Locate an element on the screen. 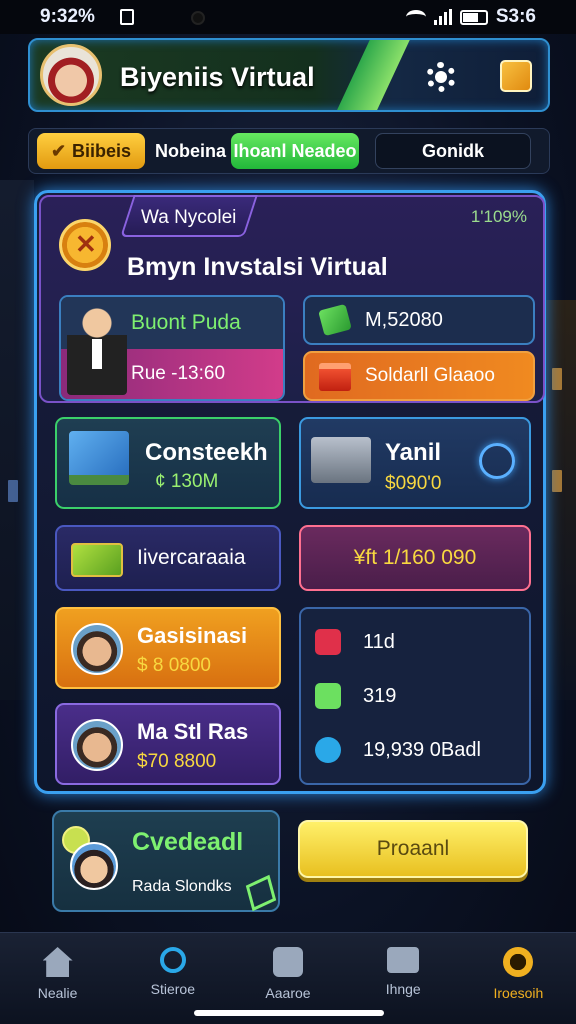 This screenshot has width=576, height=1024. check-icon: ✔ is located at coordinates (58, 150).